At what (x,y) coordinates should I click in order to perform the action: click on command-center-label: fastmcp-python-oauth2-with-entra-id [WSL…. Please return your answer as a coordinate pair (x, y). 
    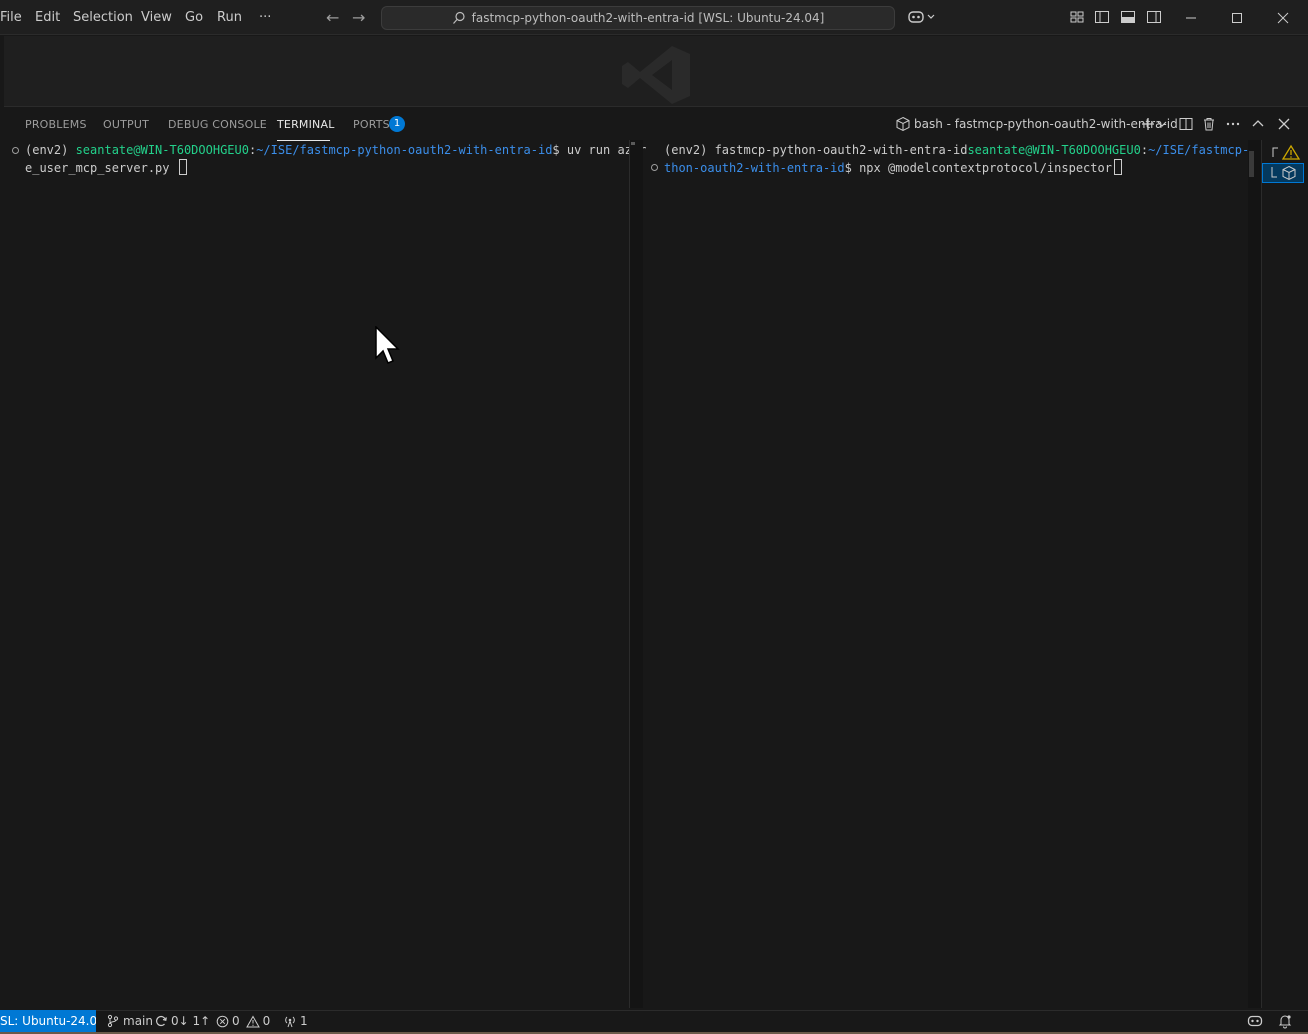
    Looking at the image, I should click on (648, 18).